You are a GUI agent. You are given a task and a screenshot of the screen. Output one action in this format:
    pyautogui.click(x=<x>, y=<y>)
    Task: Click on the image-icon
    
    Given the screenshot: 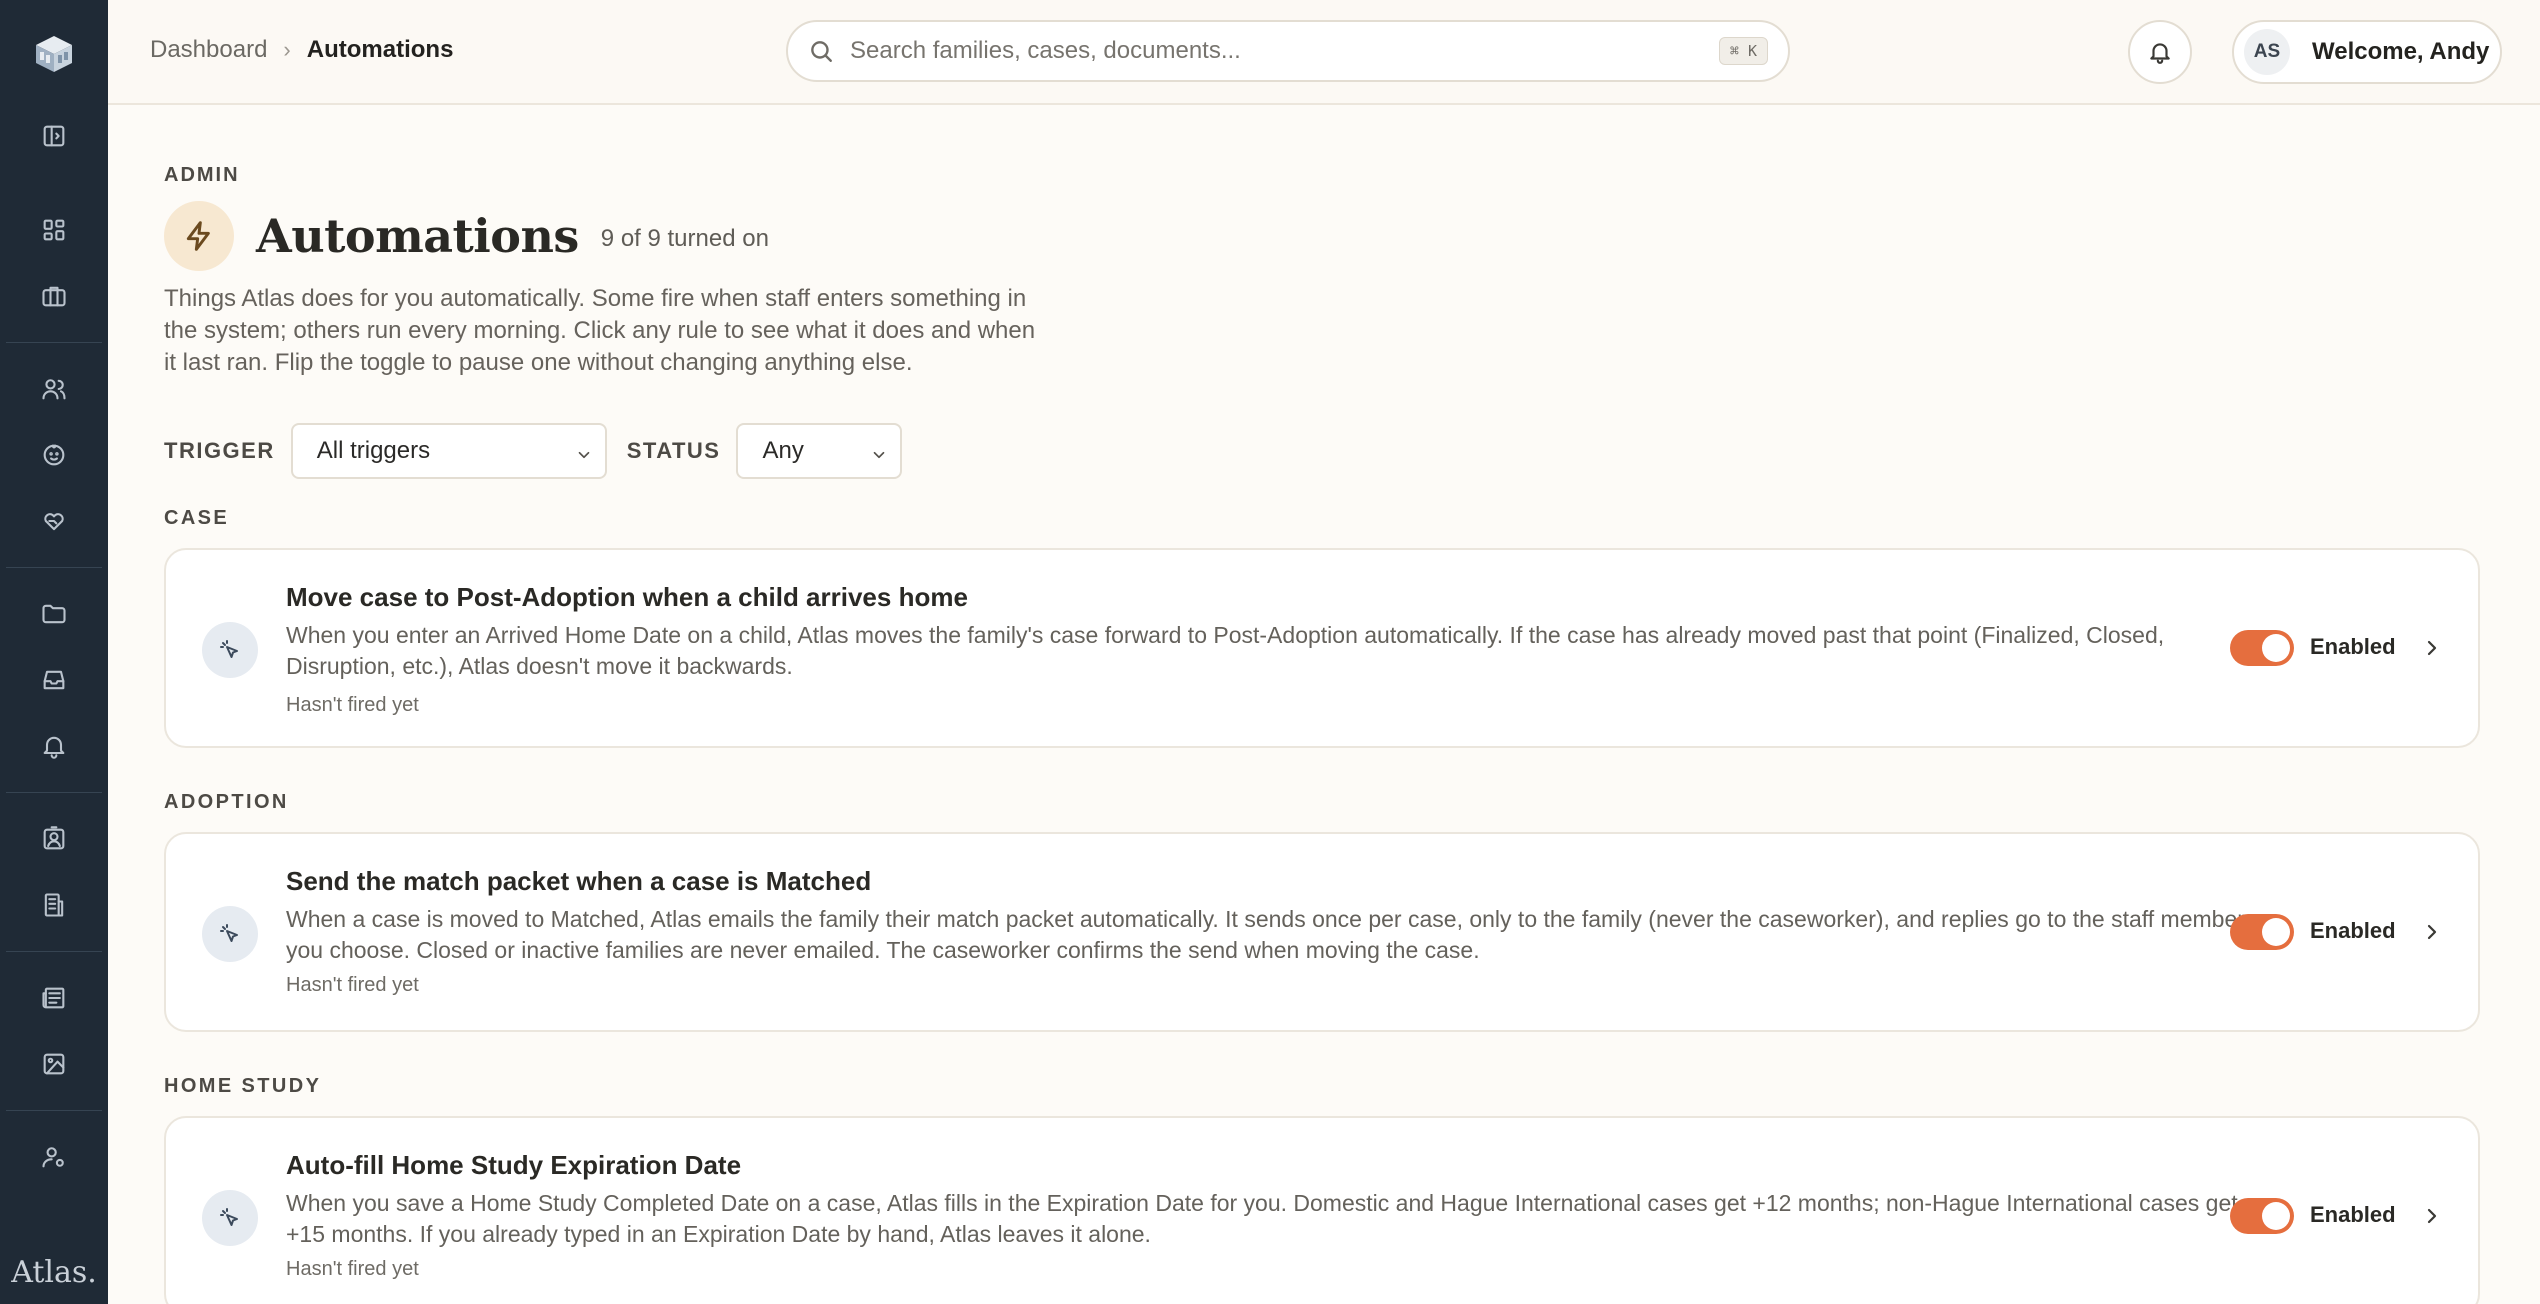 What is the action you would take?
    pyautogui.click(x=54, y=1064)
    